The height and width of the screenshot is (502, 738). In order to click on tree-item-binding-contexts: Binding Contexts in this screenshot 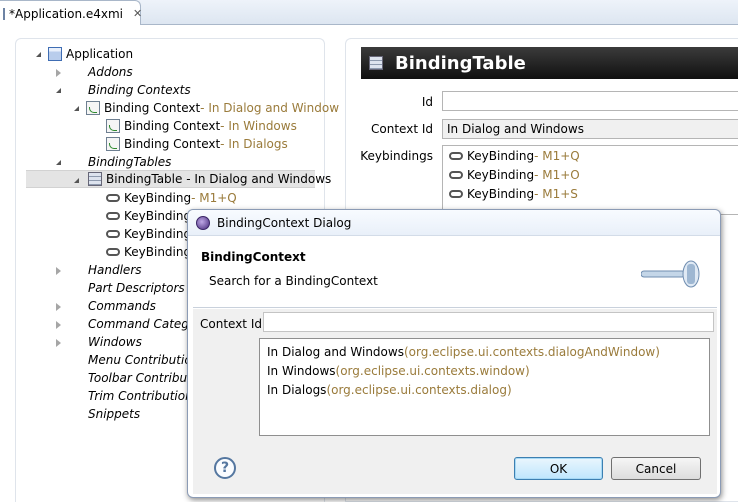, I will do `click(122, 90)`.